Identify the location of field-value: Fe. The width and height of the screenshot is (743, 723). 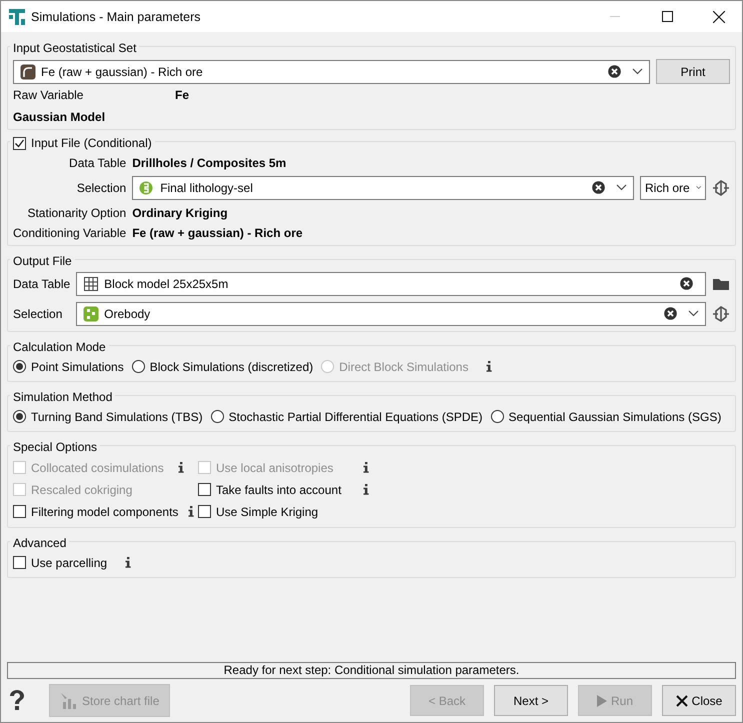
(182, 95).